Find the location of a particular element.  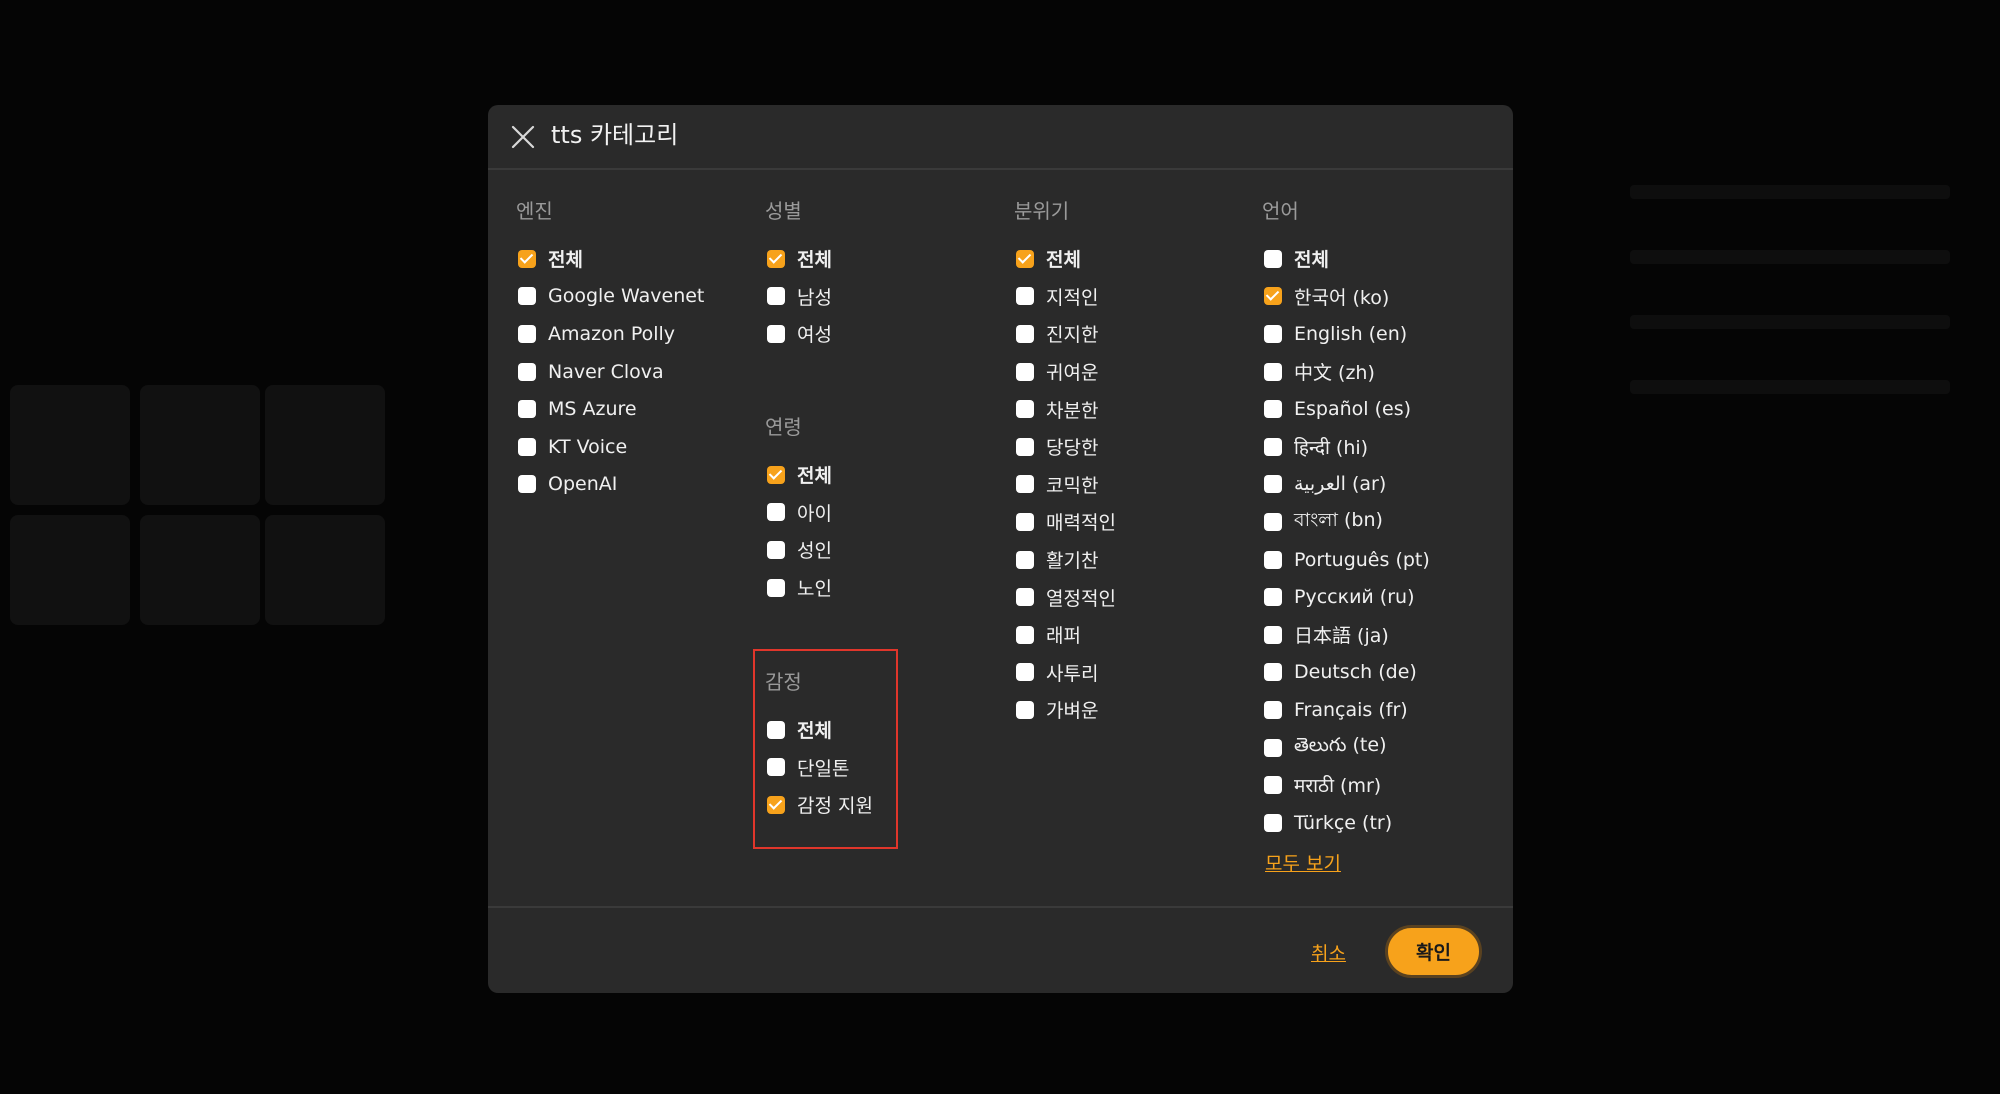

age-option: 성인 is located at coordinates (798, 550).